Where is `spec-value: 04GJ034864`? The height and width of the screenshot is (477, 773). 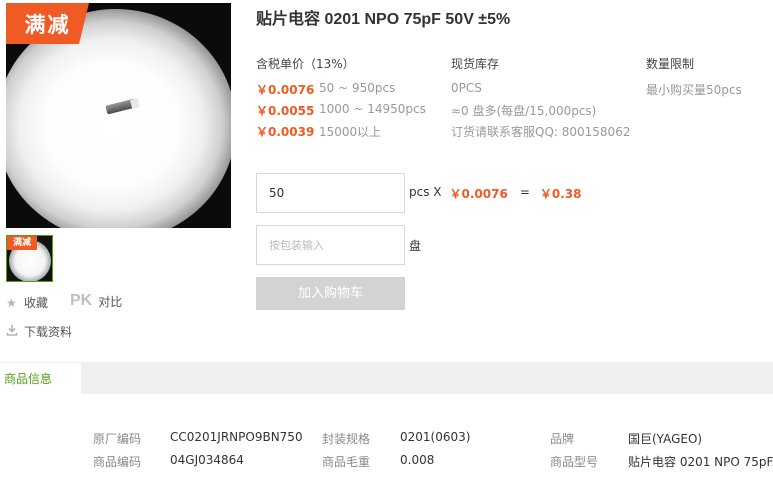
spec-value: 04GJ034864 is located at coordinates (207, 460).